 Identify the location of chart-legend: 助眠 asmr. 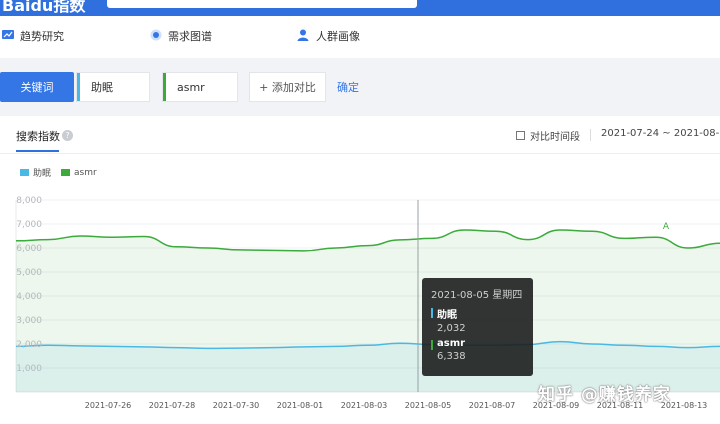
(63, 172).